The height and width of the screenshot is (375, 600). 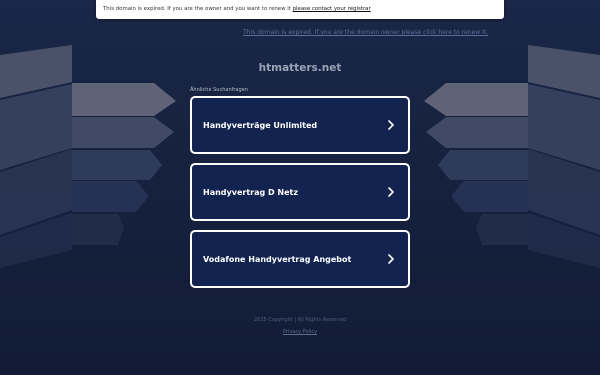 What do you see at coordinates (260, 125) in the screenshot?
I see `related-link-label: Handyverträge Unlimited` at bounding box center [260, 125].